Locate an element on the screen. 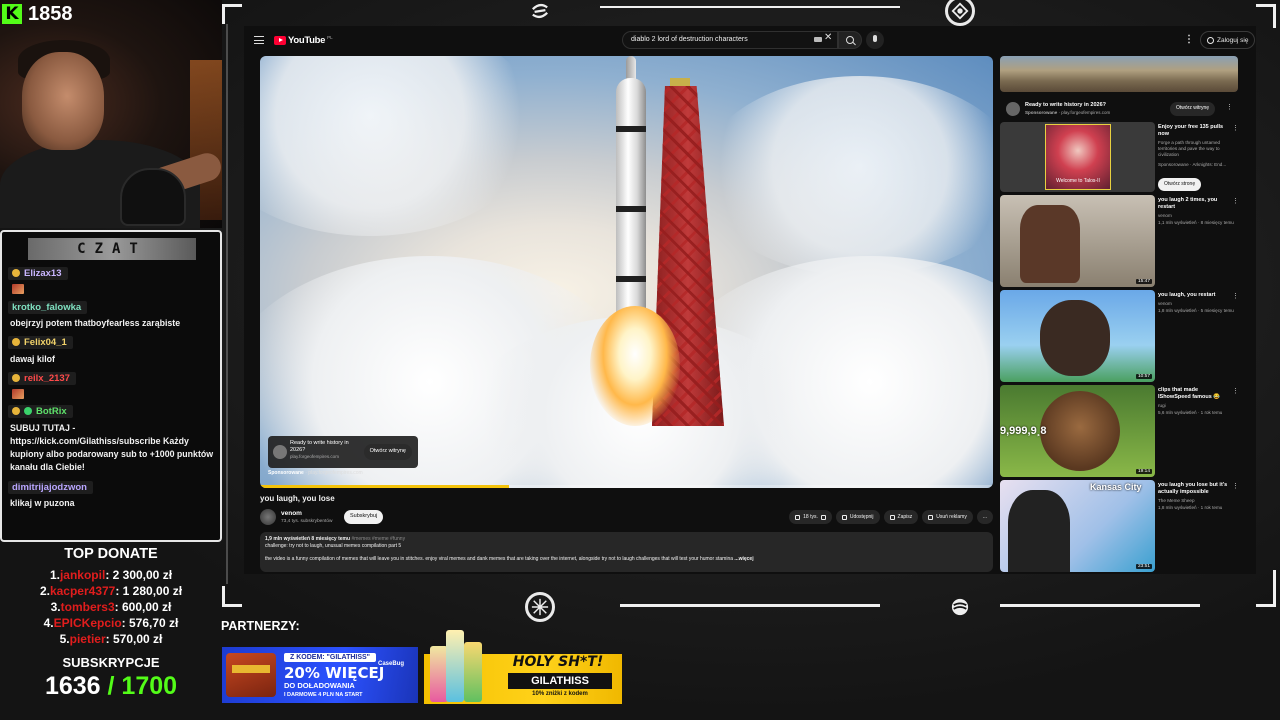 The width and height of the screenshot is (1280, 720). drink-title: HOLY SH*T! is located at coordinates (558, 662).